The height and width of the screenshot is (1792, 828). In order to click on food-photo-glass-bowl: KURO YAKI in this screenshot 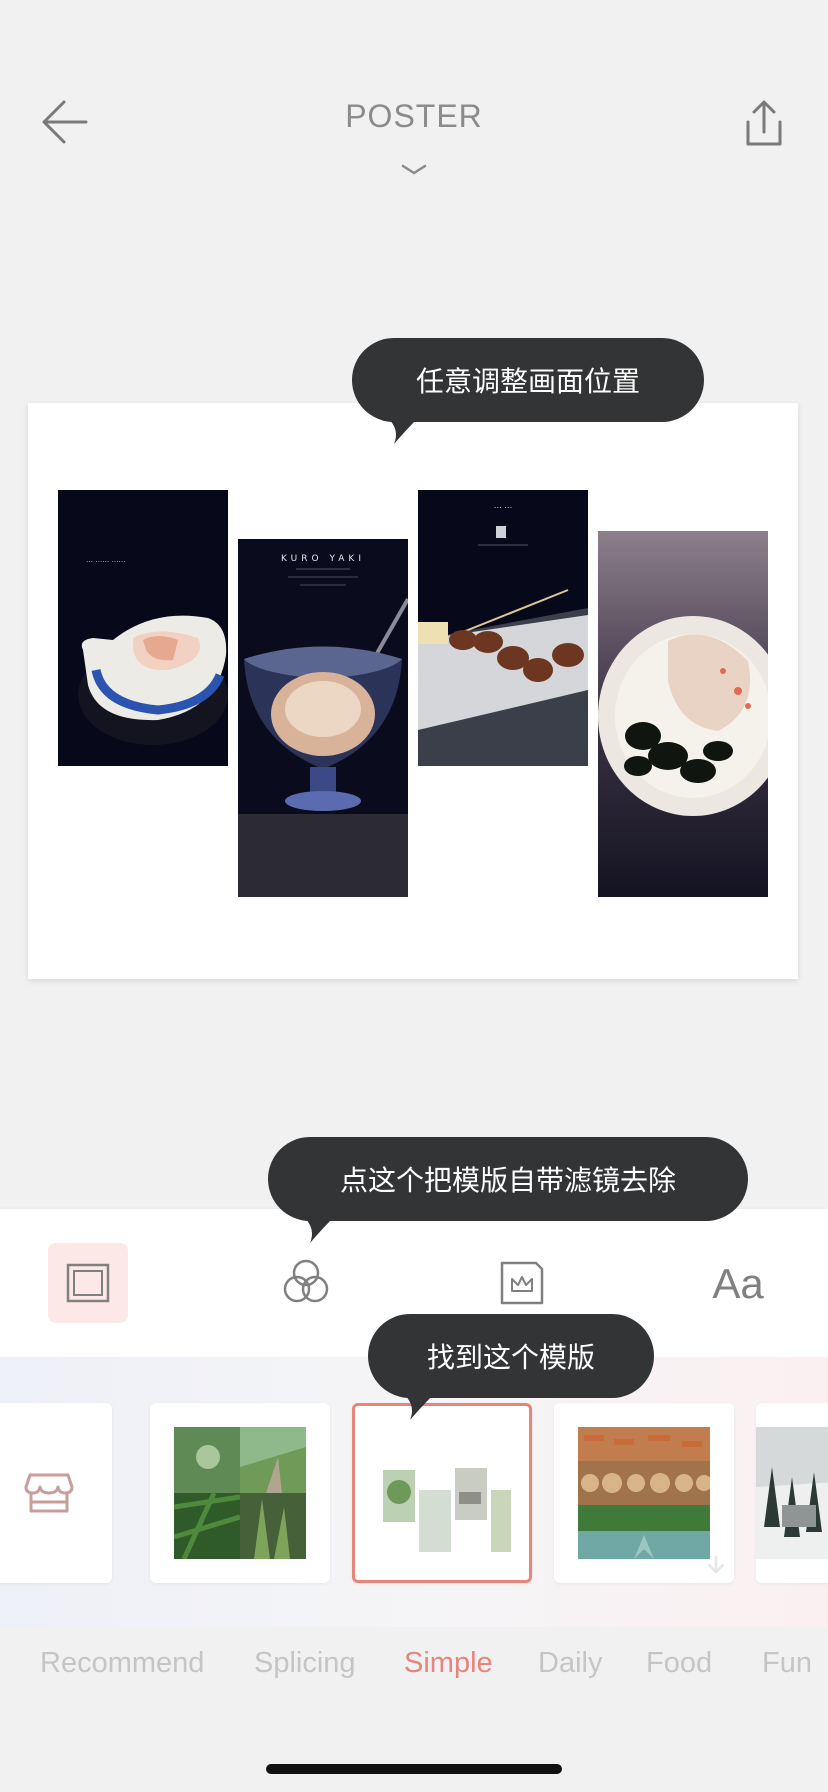, I will do `click(323, 718)`.